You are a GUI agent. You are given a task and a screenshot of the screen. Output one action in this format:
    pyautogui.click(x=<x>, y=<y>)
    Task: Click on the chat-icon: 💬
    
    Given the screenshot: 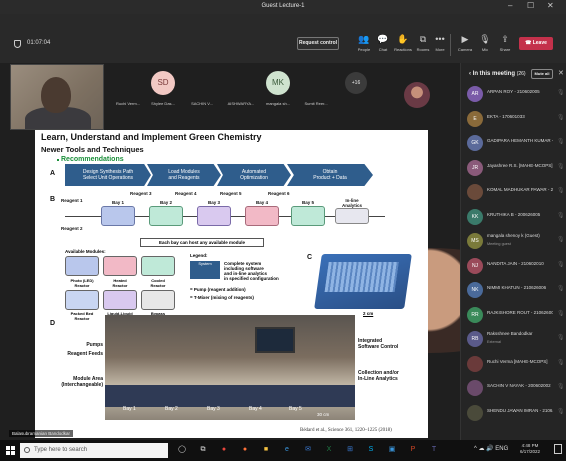 What is the action you would take?
    pyautogui.click(x=383, y=39)
    